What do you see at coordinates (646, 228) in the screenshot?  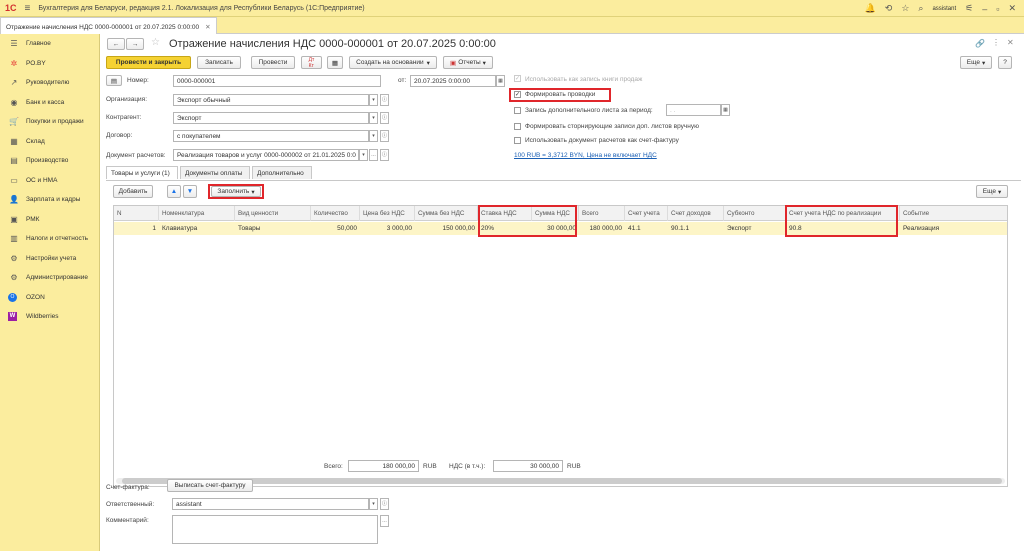 I see `account-cell: 41.1` at bounding box center [646, 228].